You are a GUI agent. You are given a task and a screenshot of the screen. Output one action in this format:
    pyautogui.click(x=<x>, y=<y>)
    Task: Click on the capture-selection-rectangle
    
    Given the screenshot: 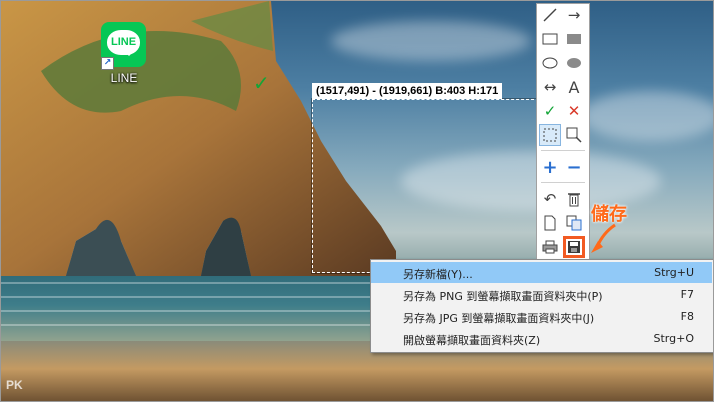 What is the action you would take?
    pyautogui.click(x=425, y=186)
    